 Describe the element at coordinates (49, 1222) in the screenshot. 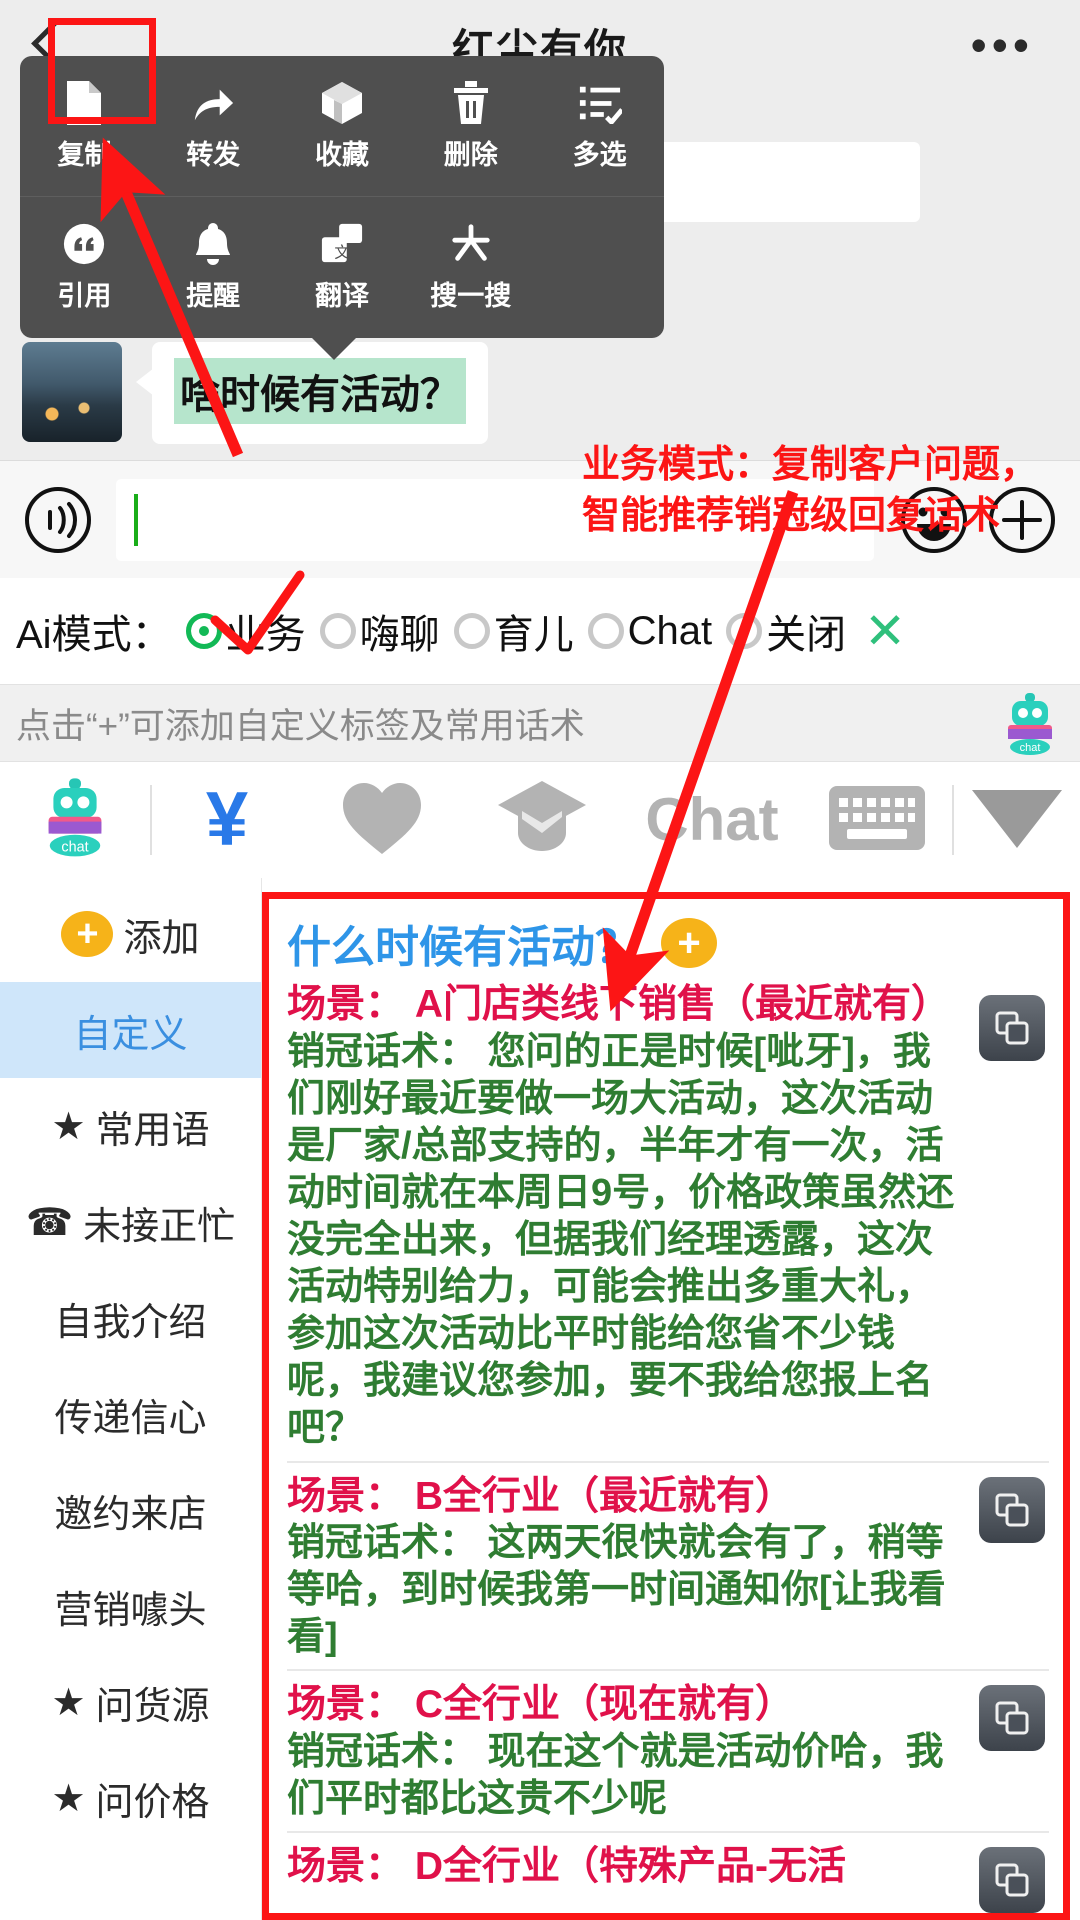

I see `telephone-icon: ☎` at that location.